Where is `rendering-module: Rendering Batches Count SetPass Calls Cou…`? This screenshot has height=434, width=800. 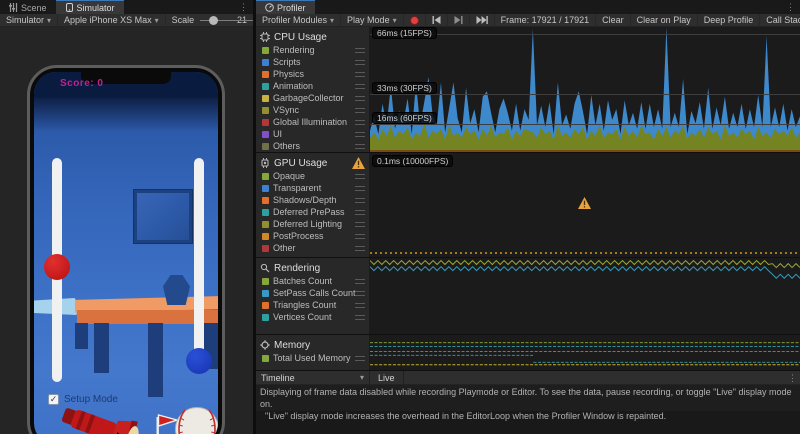
rendering-module: Rendering Batches Count SetPass Calls Cou… is located at coordinates (528, 296).